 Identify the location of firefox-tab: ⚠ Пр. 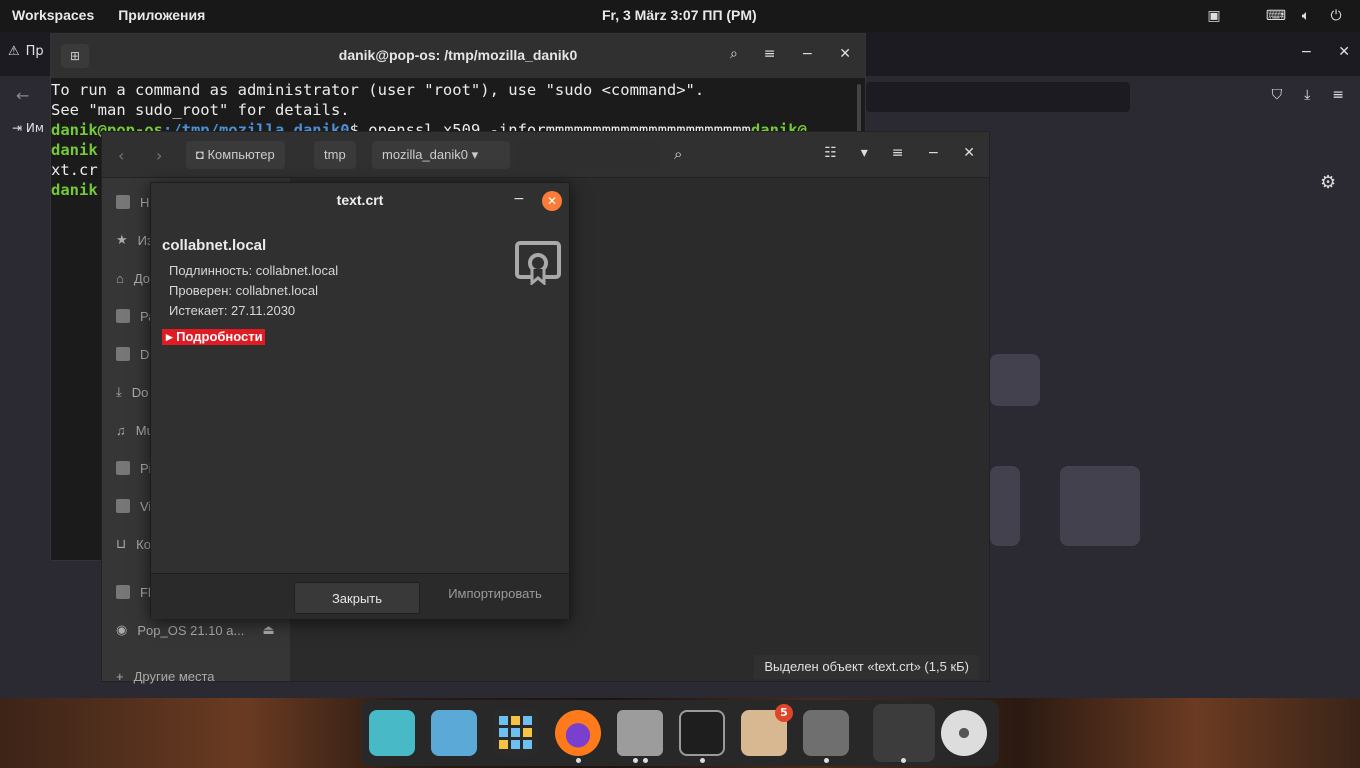
(26, 51).